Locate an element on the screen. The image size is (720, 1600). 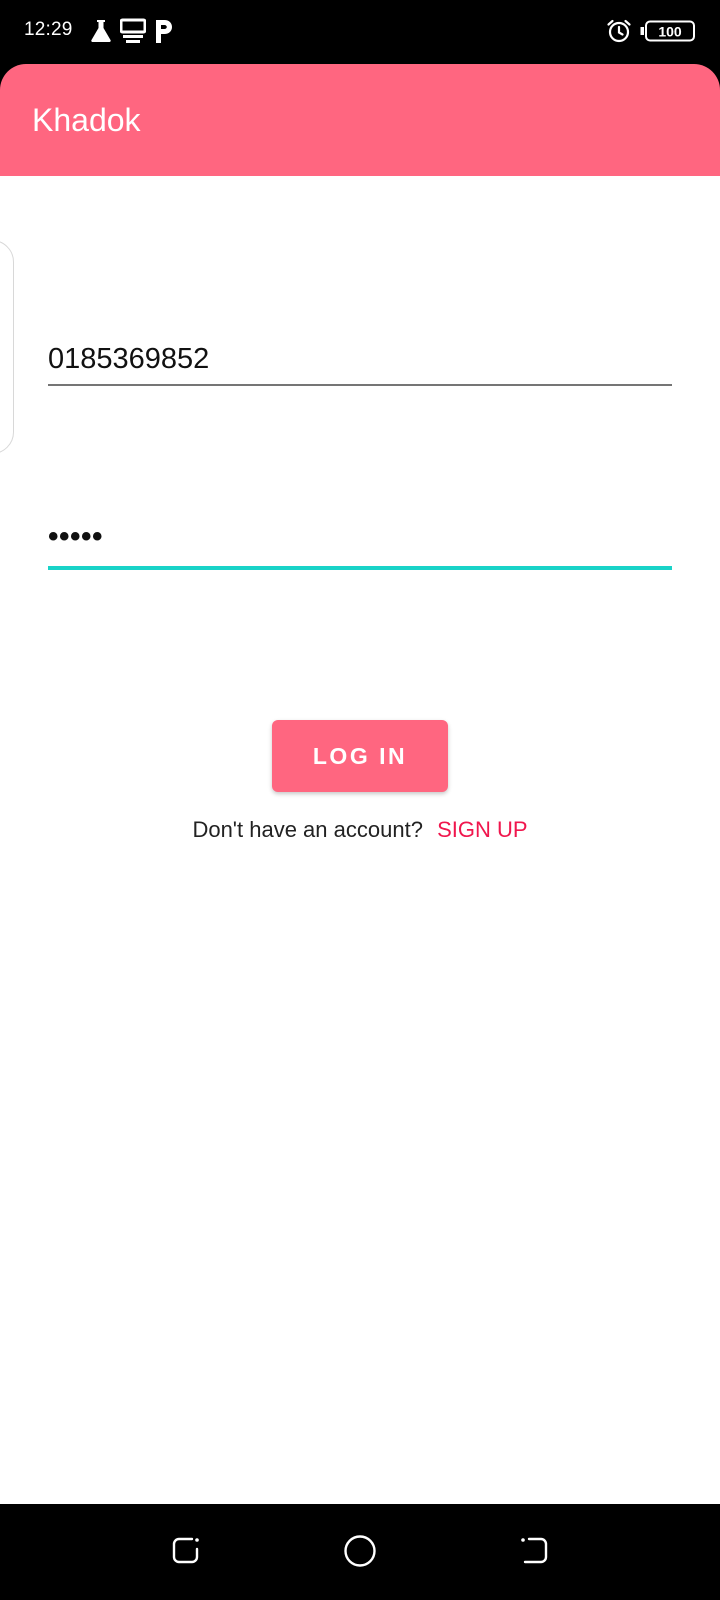
battery-icon: 100 is located at coordinates (668, 33).